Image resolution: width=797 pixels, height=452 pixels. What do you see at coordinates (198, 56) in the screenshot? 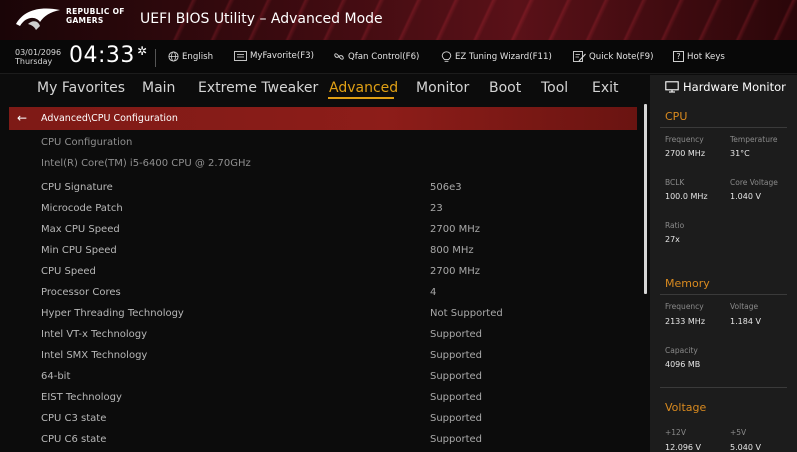
I see `language-label: English` at bounding box center [198, 56].